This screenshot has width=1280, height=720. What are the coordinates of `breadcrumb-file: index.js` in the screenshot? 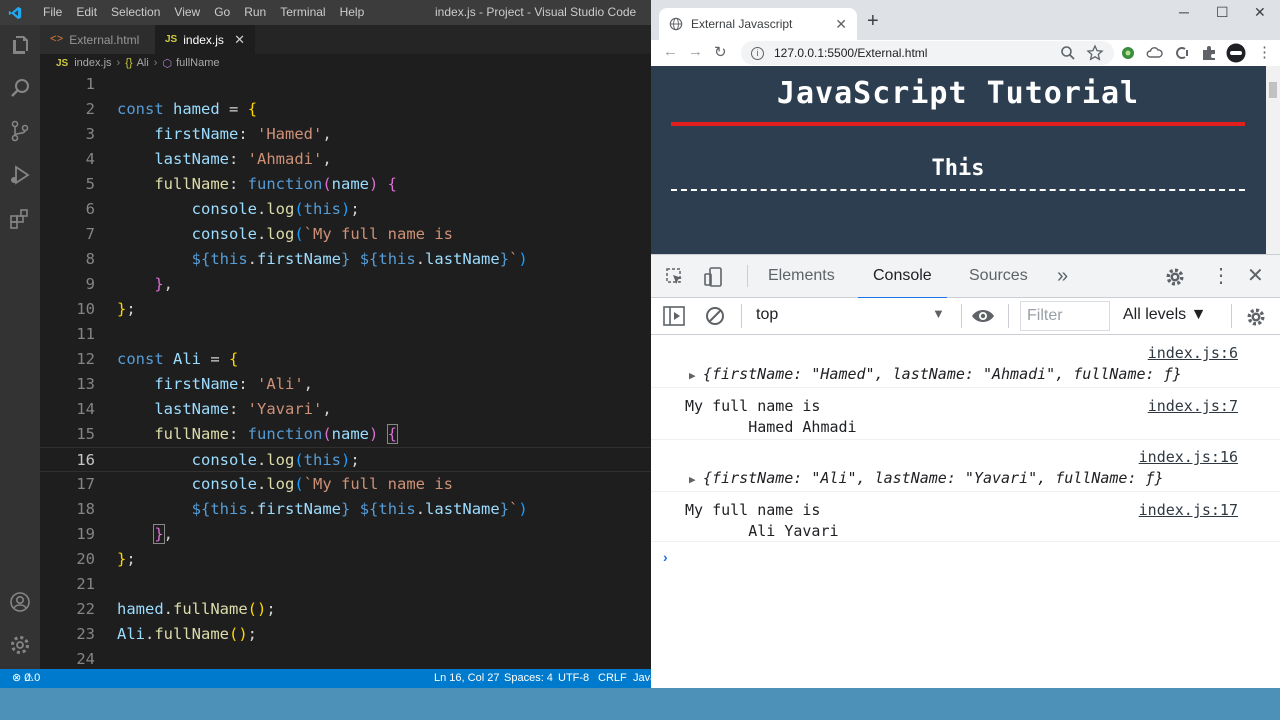 It's located at (92, 63).